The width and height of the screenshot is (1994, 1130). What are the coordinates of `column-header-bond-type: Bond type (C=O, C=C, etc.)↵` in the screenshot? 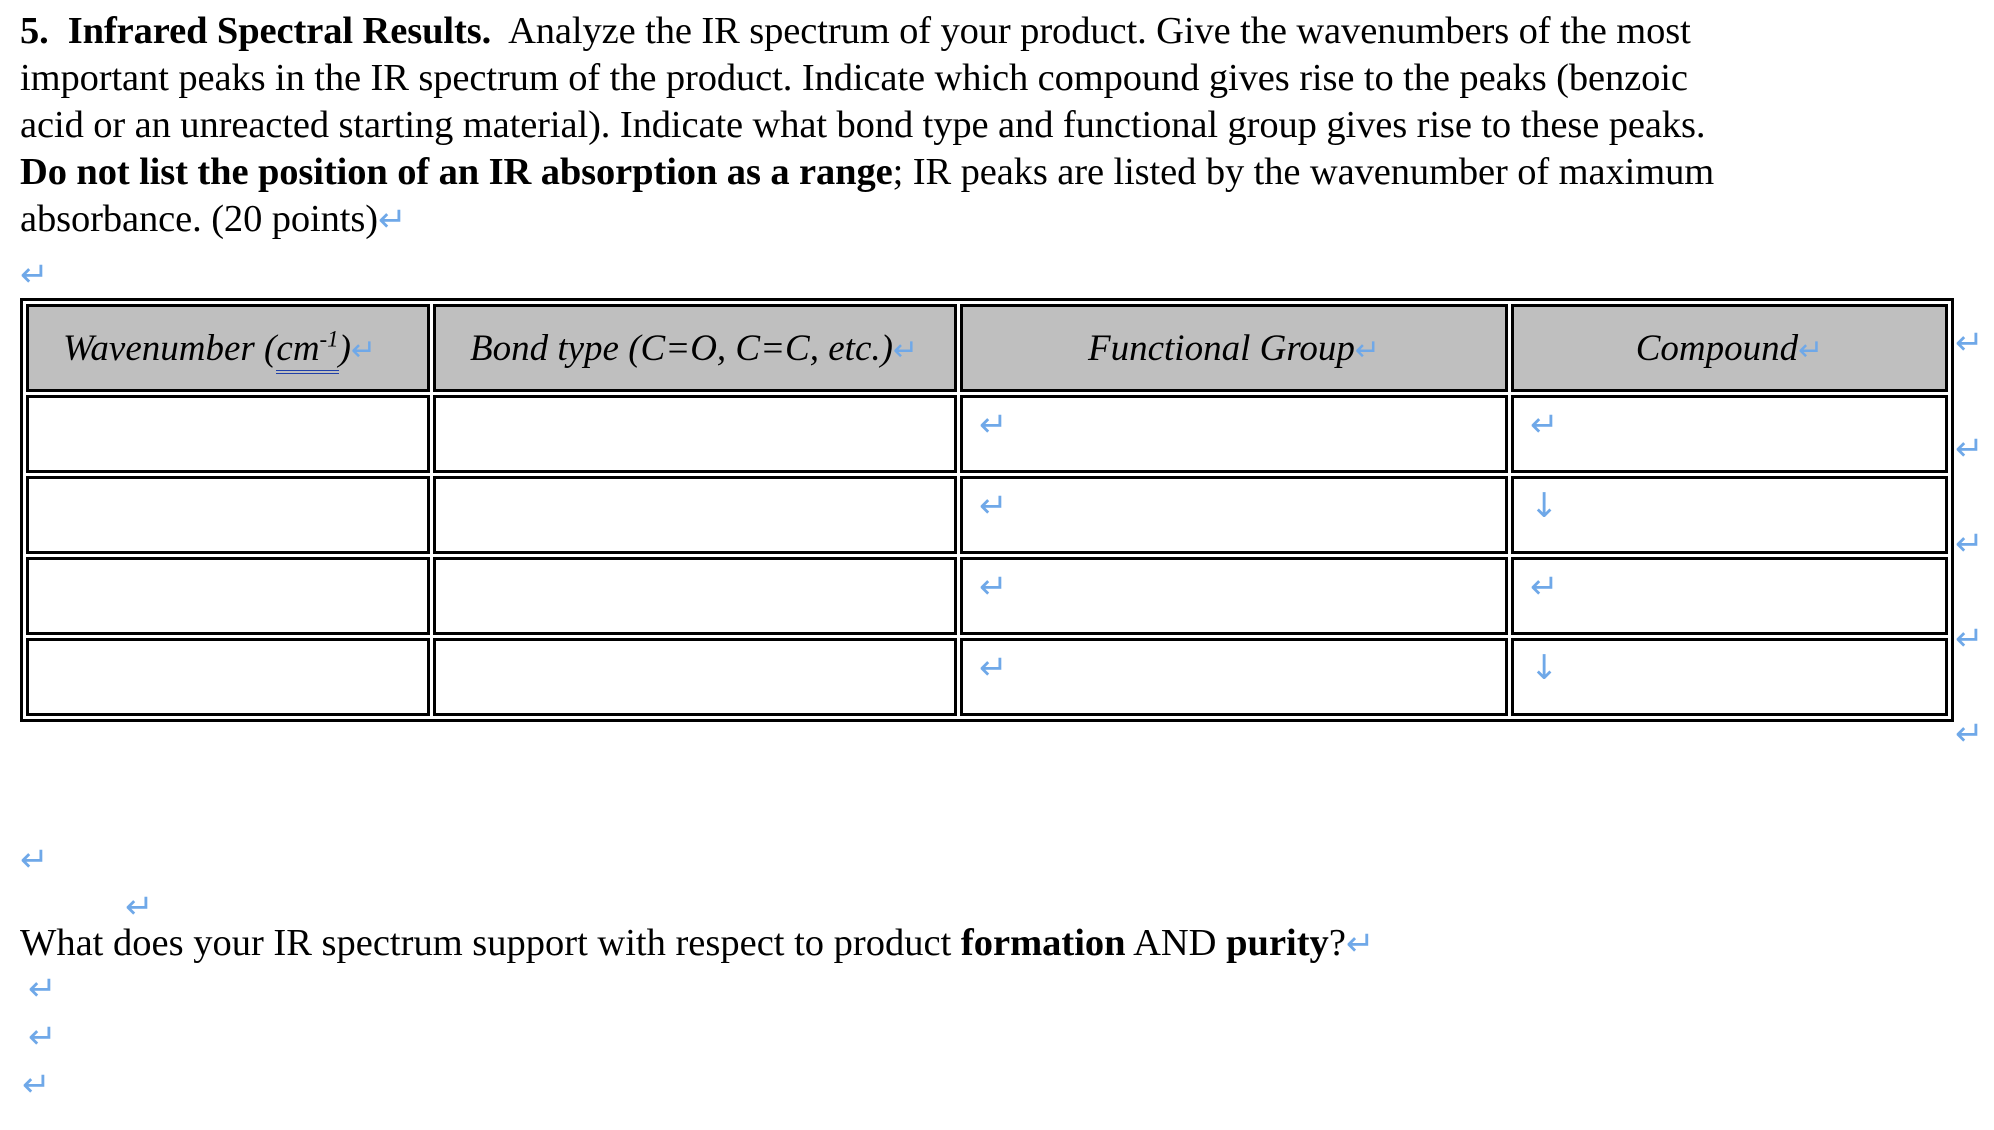 It's located at (695, 348).